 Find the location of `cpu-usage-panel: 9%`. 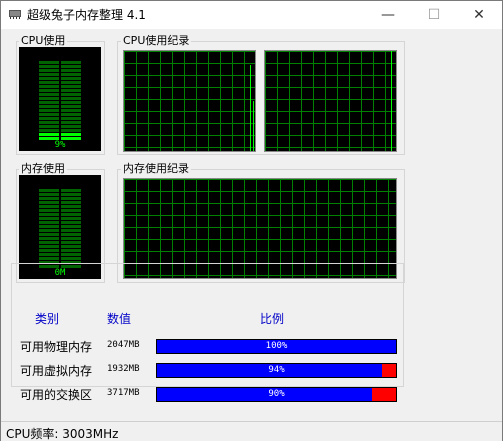

cpu-usage-panel: 9% is located at coordinates (60, 99).